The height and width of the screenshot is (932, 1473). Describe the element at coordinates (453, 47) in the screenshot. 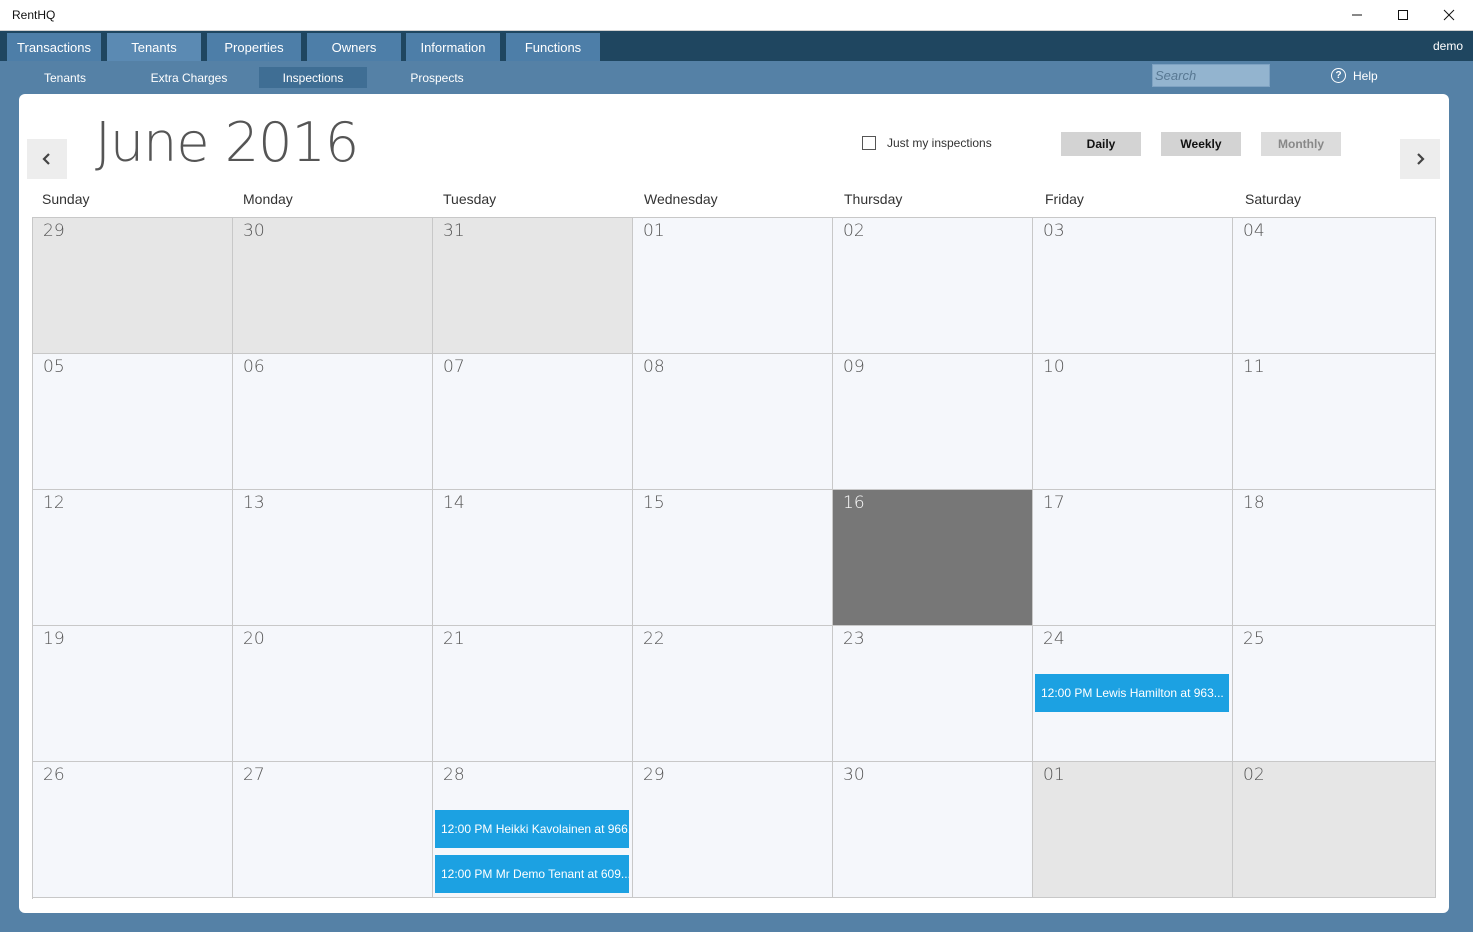

I see `tab-information: Information` at that location.